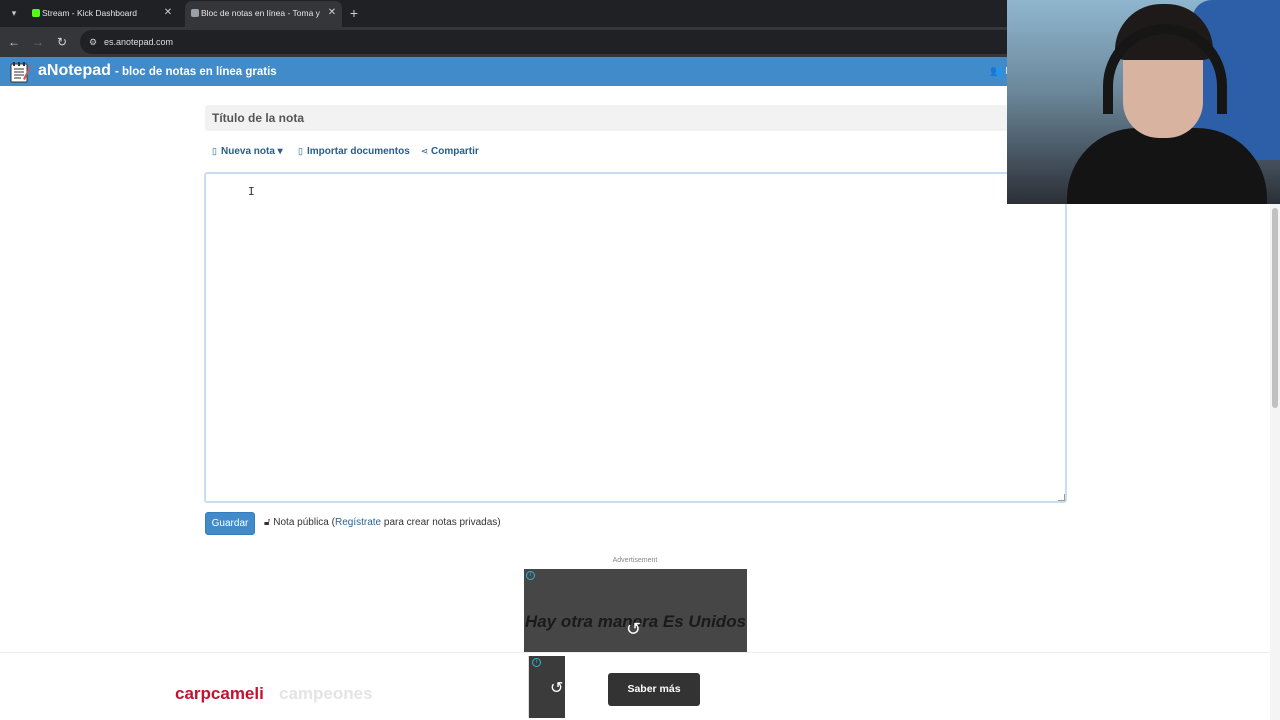 Image resolution: width=1280 pixels, height=720 pixels. Describe the element at coordinates (999, 72) in the screenshot. I see `user-menu: 👥 I` at that location.